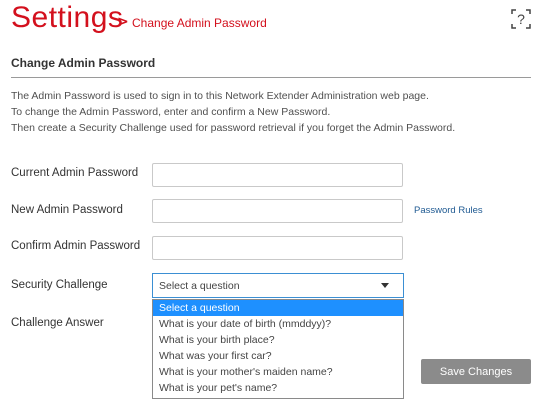 The width and height of the screenshot is (540, 399). What do you see at coordinates (278, 308) in the screenshot?
I see `dropdown-option: Select a question` at bounding box center [278, 308].